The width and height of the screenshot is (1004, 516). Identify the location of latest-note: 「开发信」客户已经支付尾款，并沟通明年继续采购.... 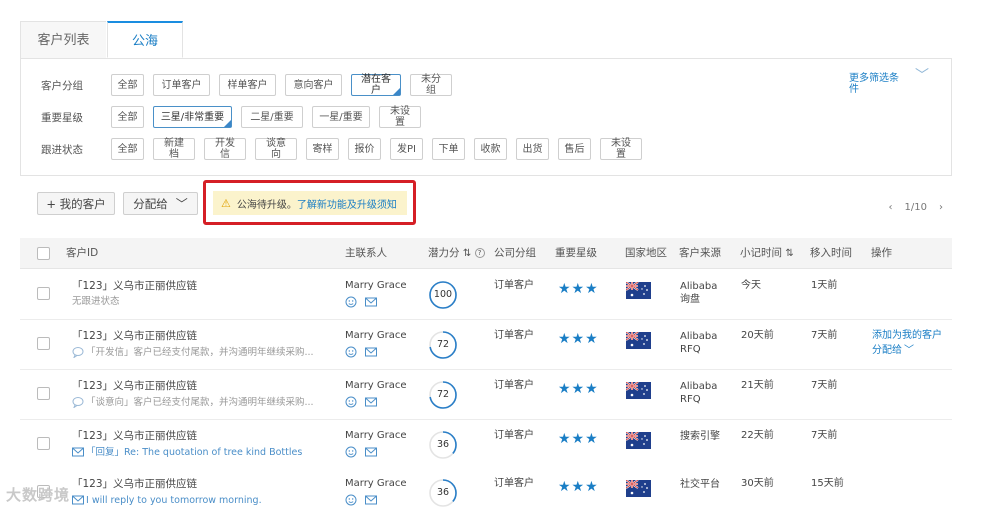
(193, 352).